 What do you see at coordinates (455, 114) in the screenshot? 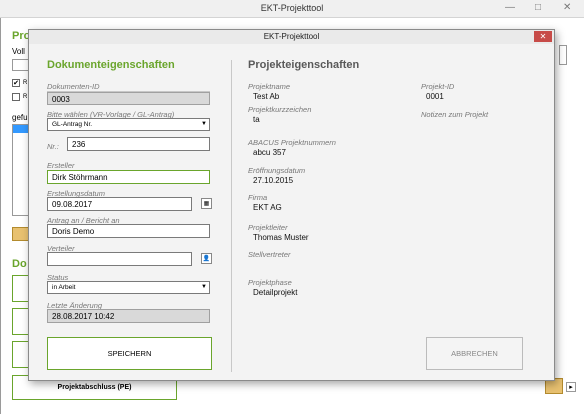
I see `notizen-label: Notizen zum Projekt` at bounding box center [455, 114].